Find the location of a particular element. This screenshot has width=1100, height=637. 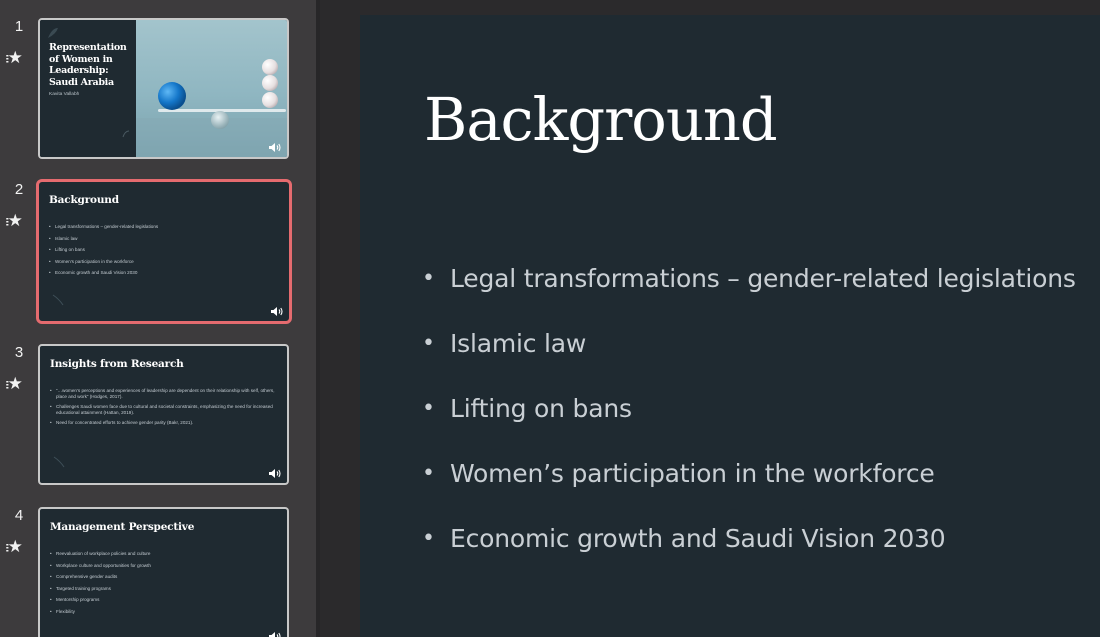

slide-author: Kavita Vallabh is located at coordinates (64, 94).